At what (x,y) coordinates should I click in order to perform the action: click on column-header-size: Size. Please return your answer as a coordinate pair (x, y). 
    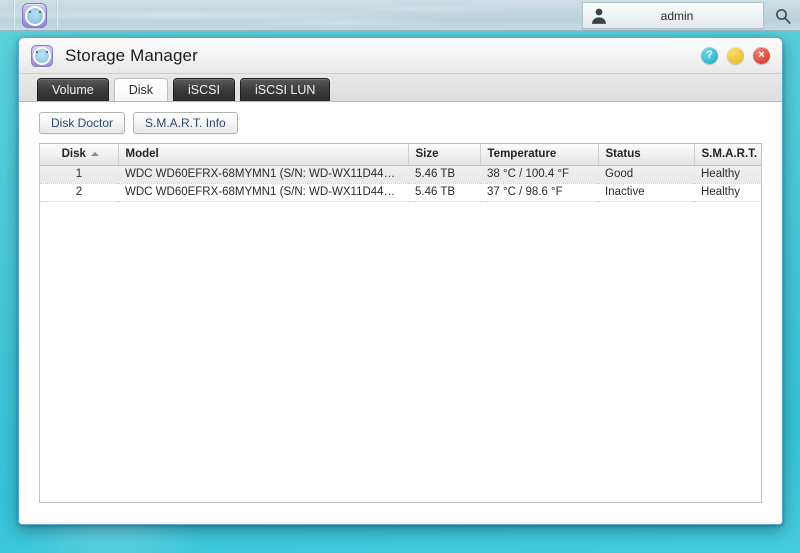
    Looking at the image, I should click on (444, 155).